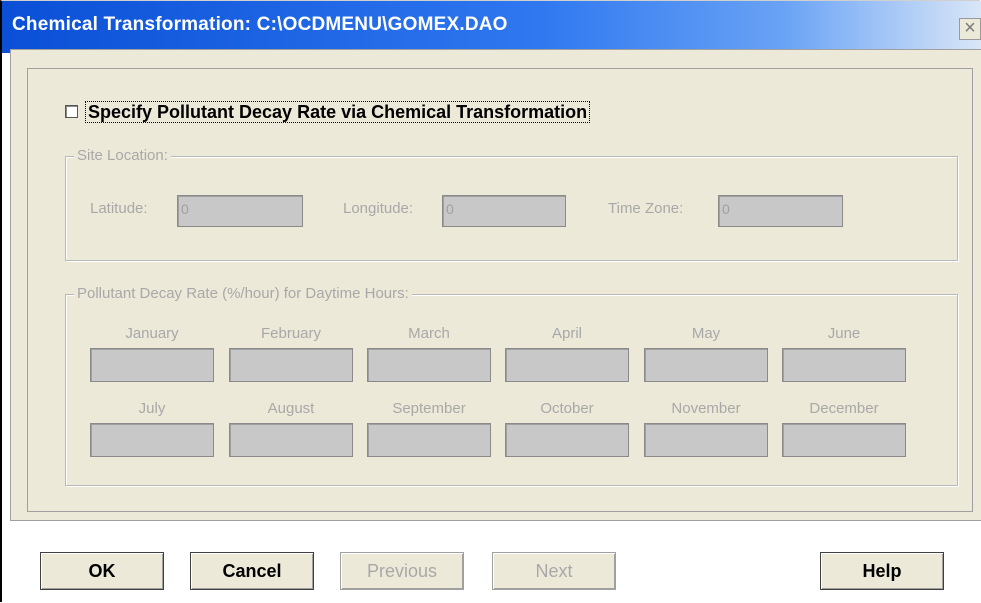  I want to click on month-input-may, so click(706, 365).